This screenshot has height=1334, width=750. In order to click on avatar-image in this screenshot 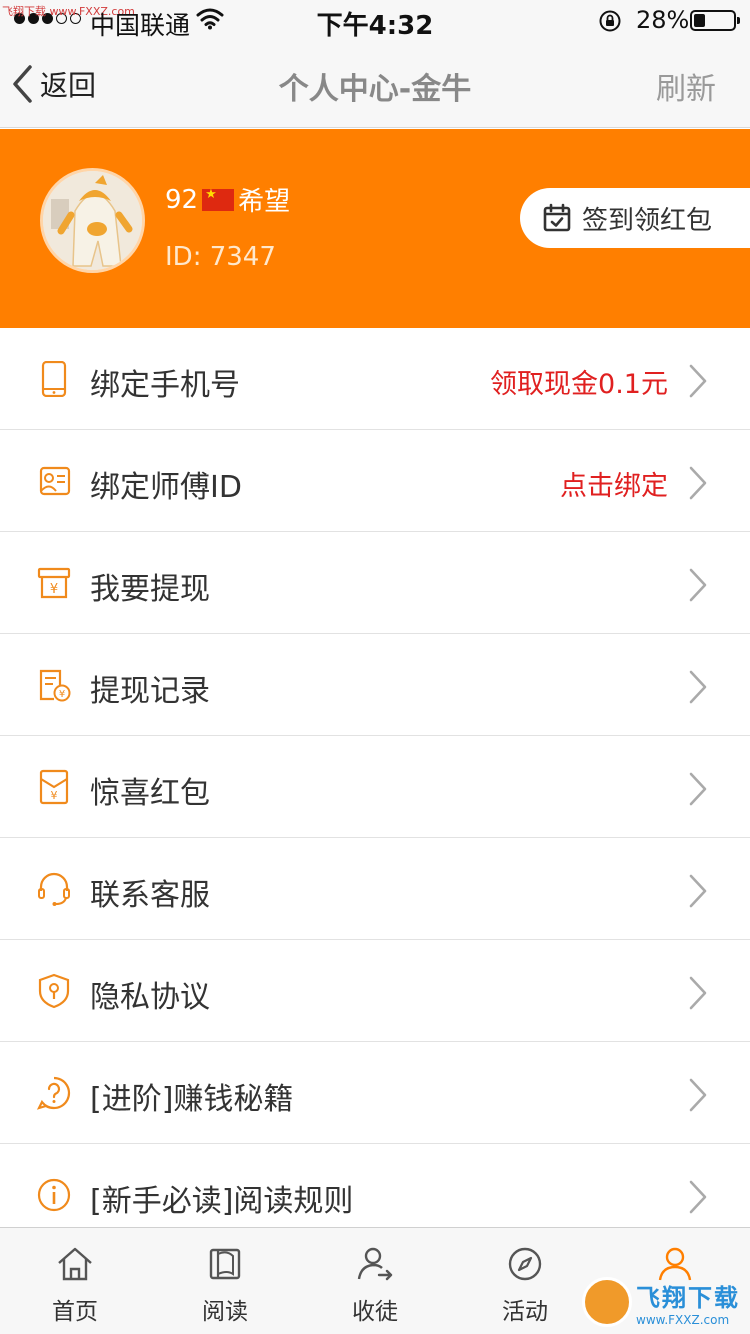, I will do `click(92, 220)`.